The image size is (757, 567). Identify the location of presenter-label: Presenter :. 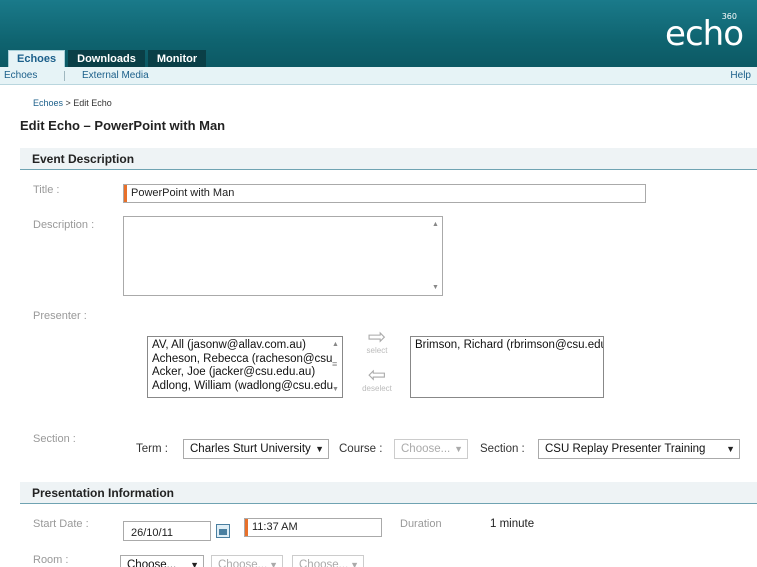
(60, 316).